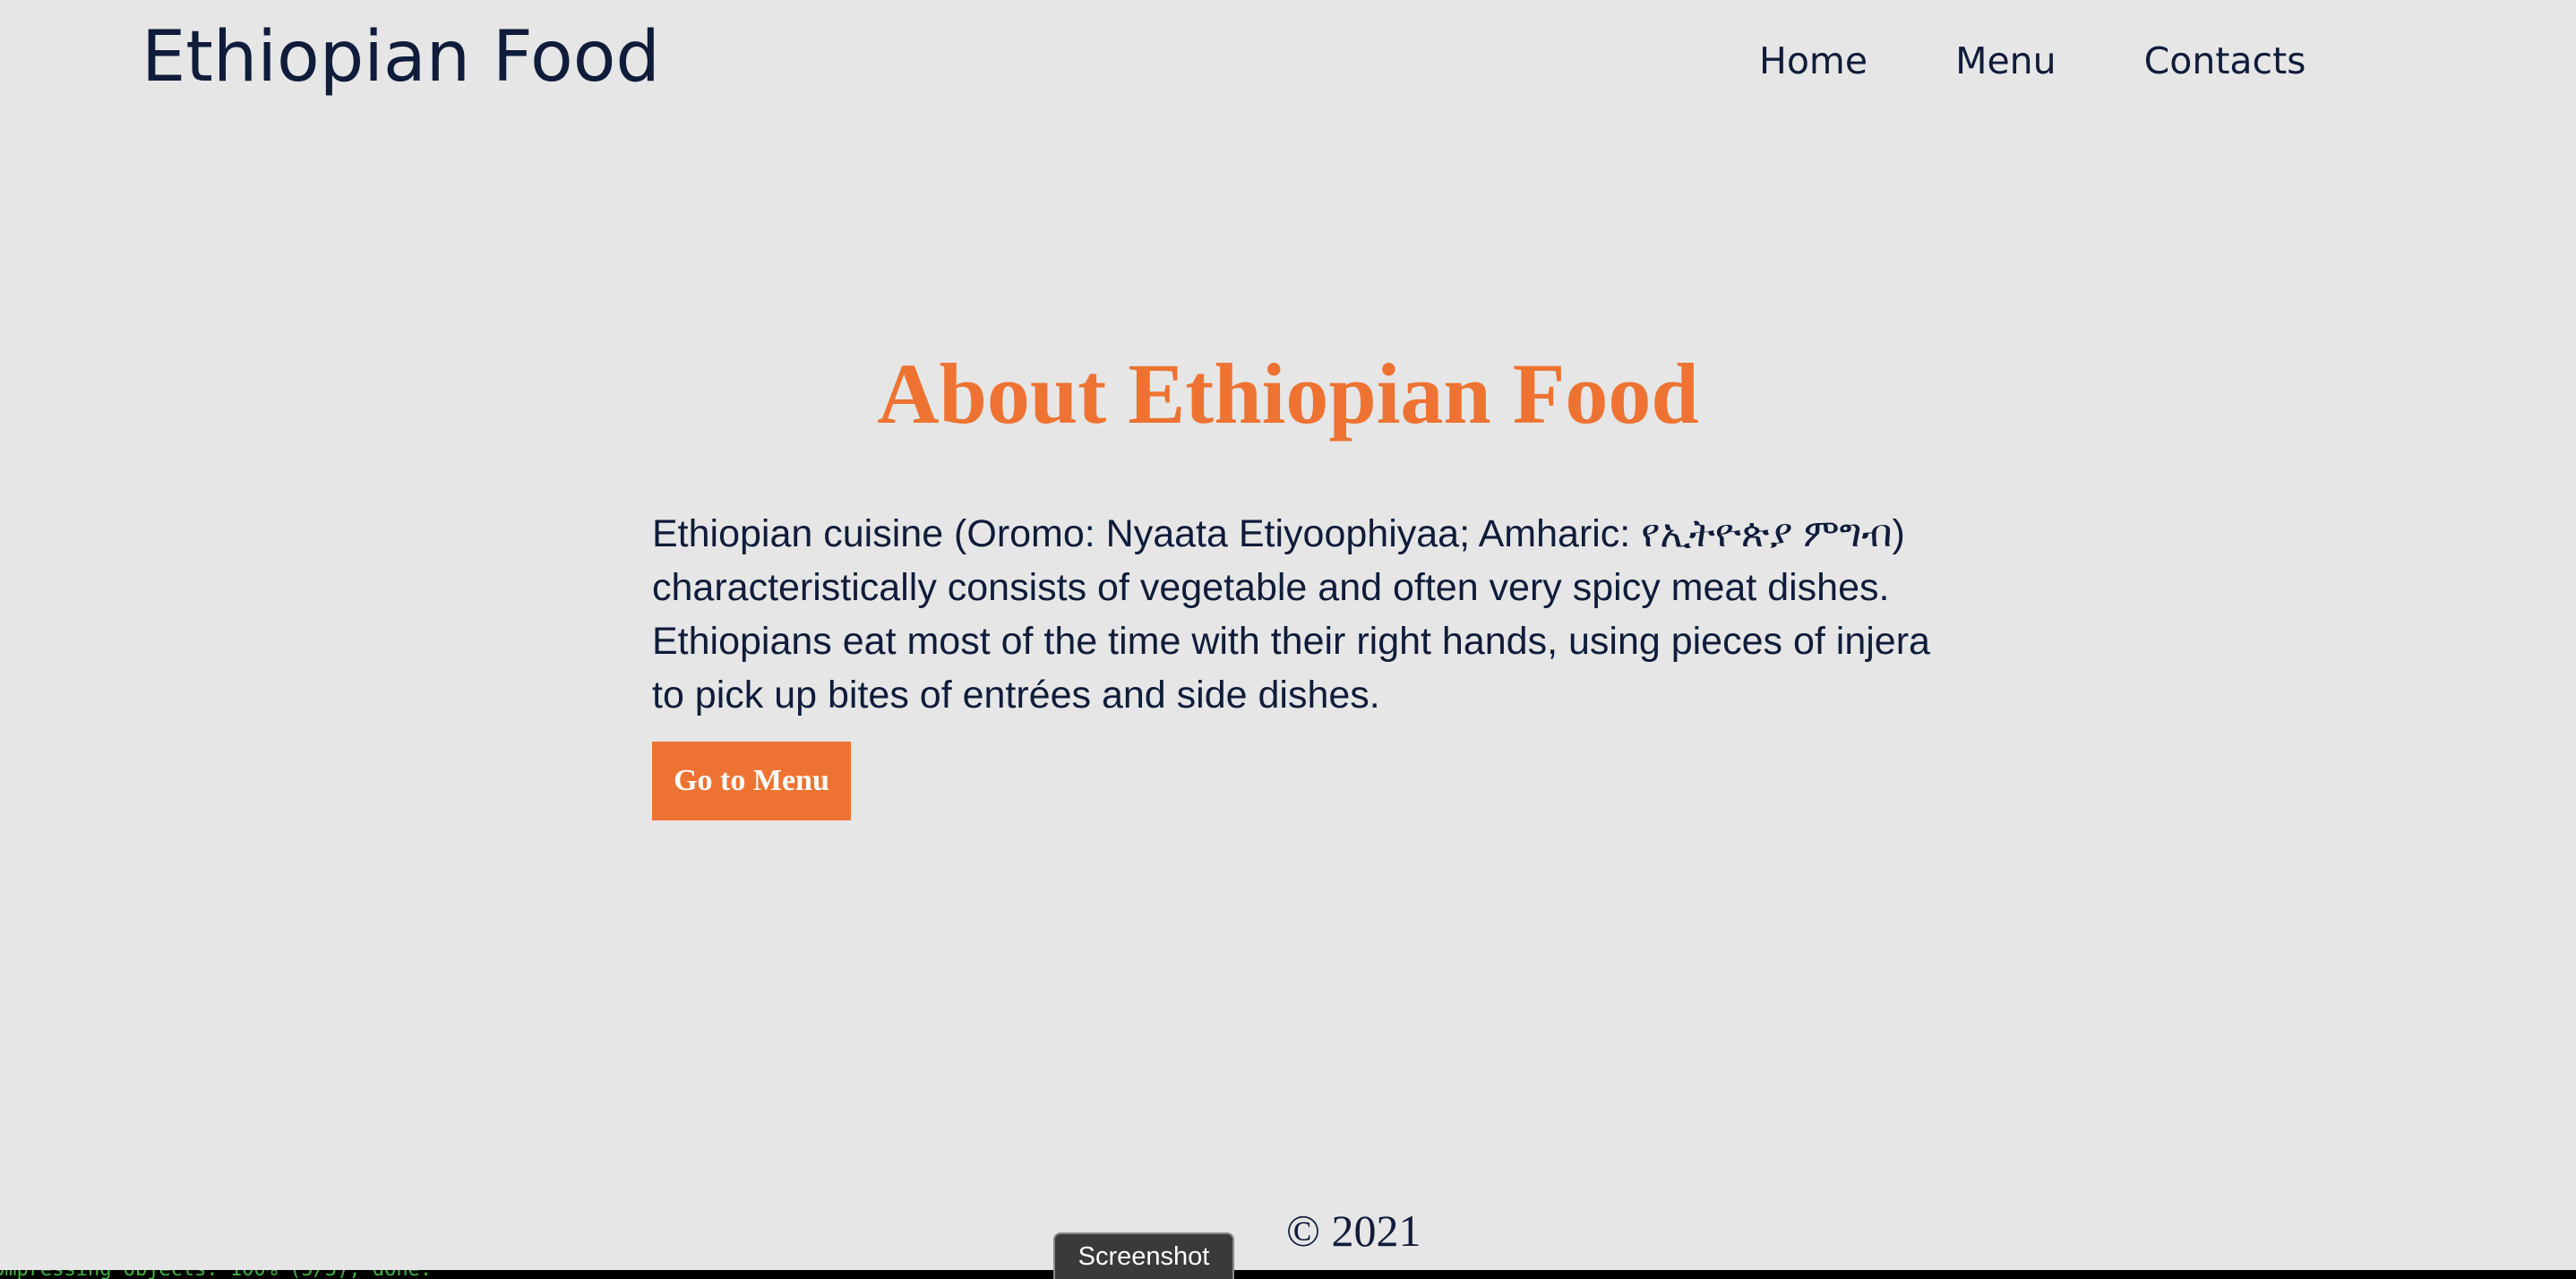 The image size is (2576, 1279). I want to click on about-heading: About Ethiopian Food, so click(1288, 394).